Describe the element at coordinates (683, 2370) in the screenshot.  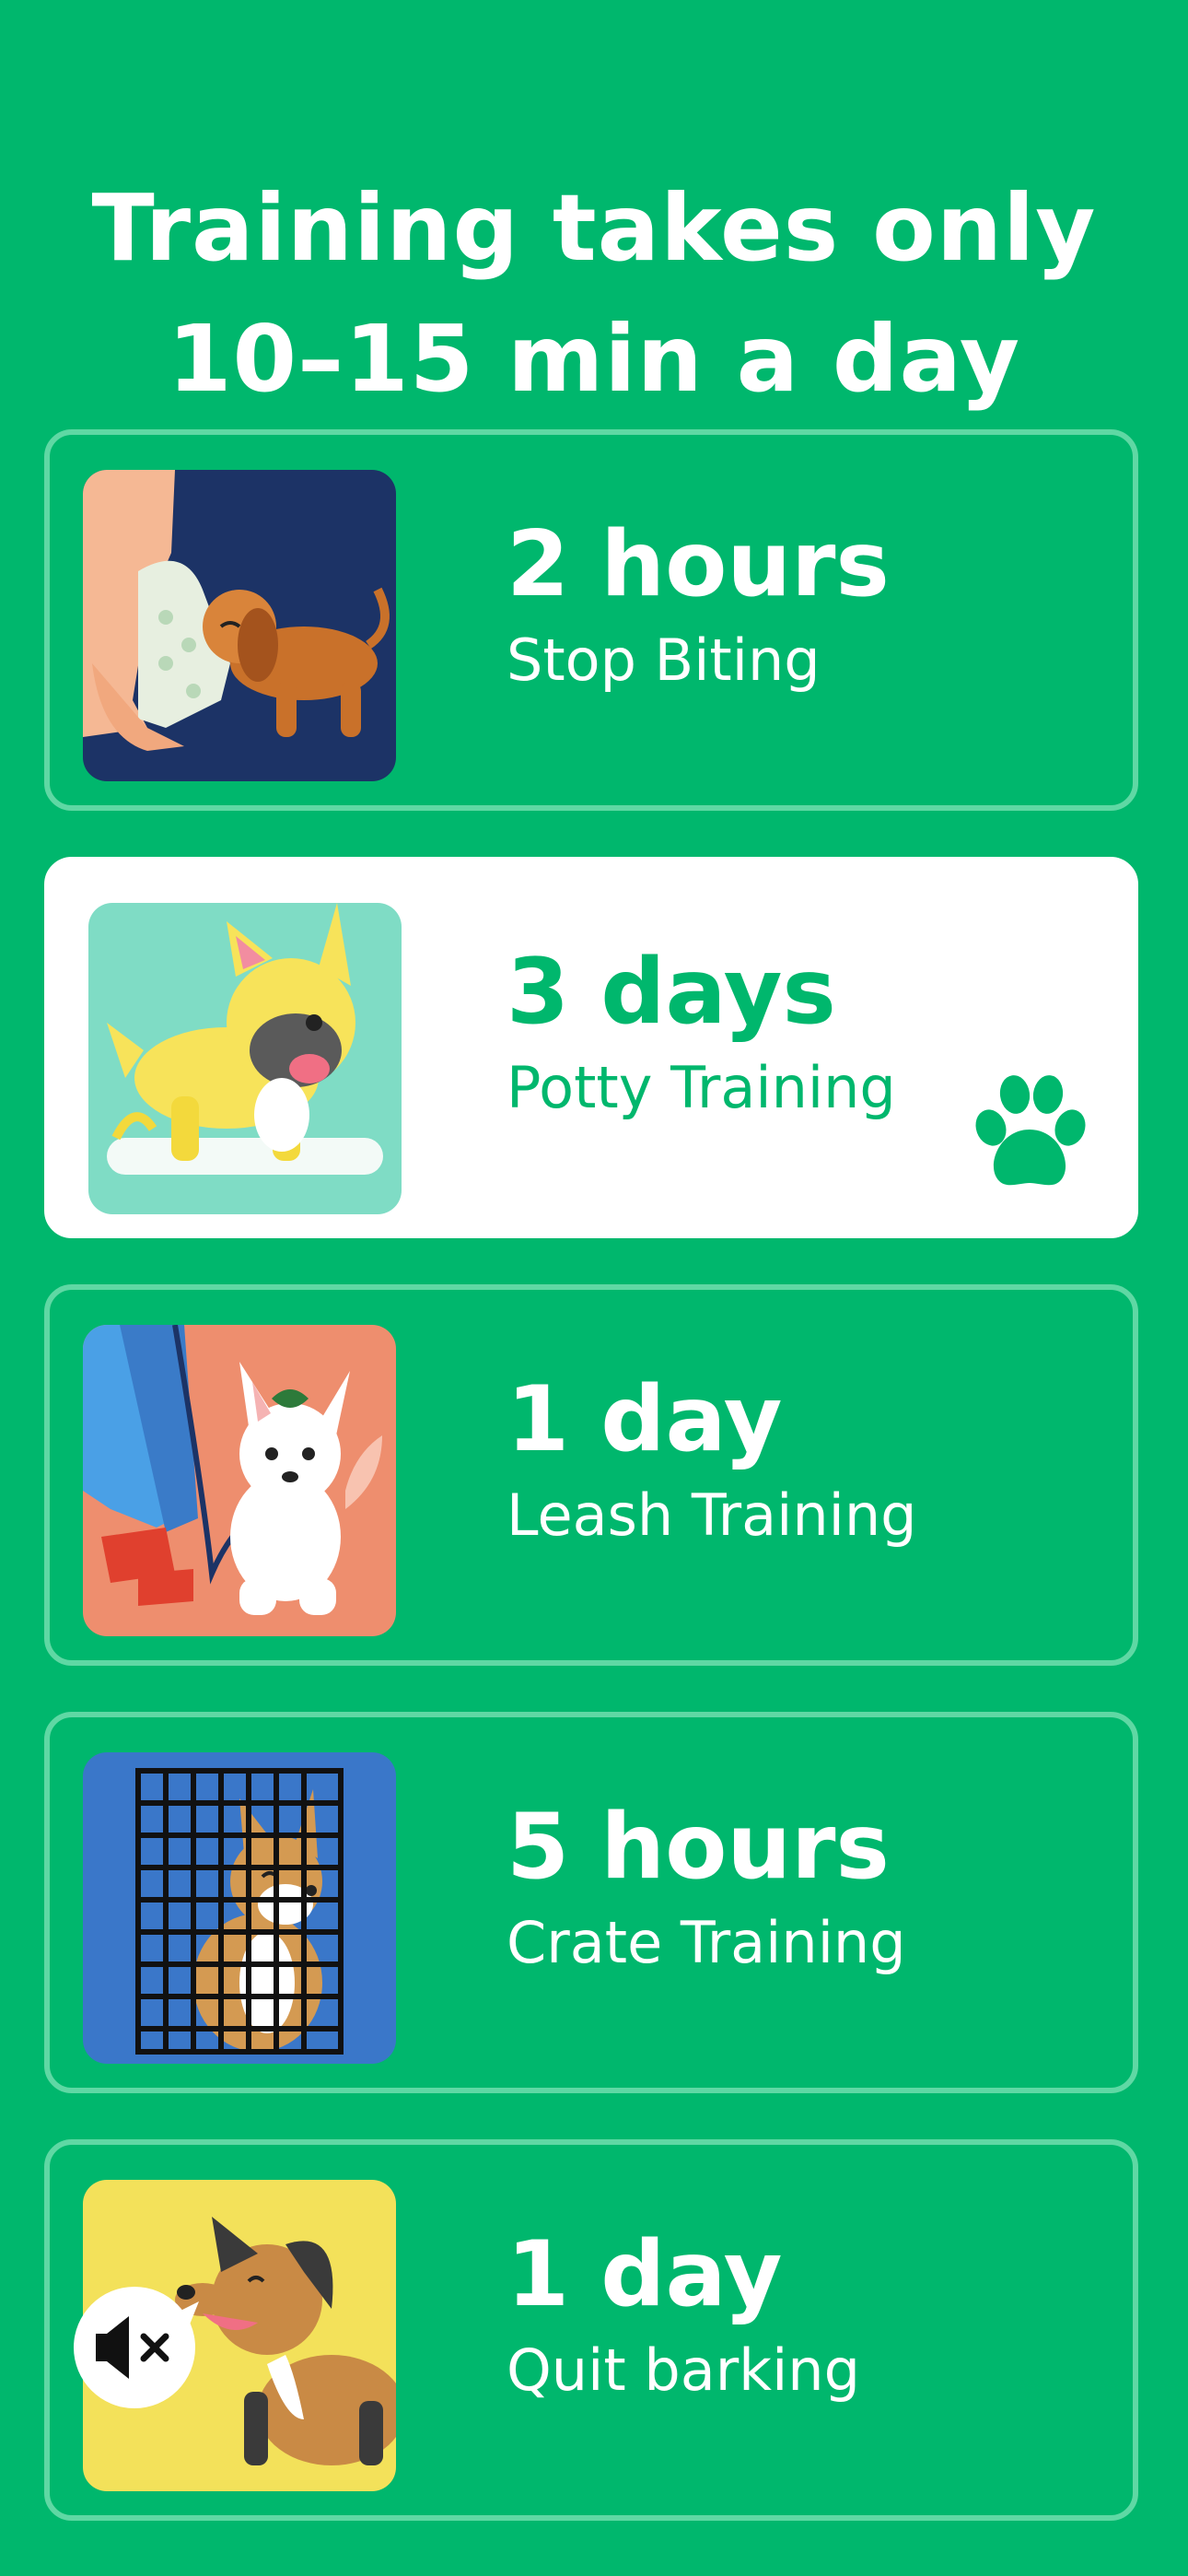
I see `option-label: Quit barking` at that location.